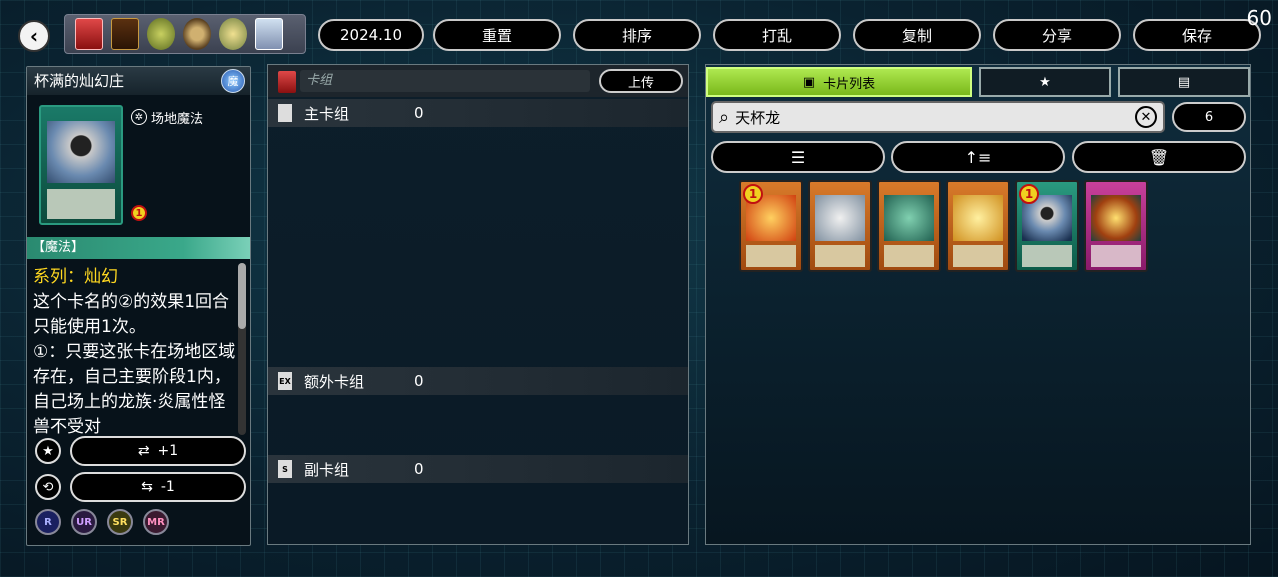 Image resolution: width=1278 pixels, height=577 pixels. I want to click on upload-button: 上传, so click(641, 81).